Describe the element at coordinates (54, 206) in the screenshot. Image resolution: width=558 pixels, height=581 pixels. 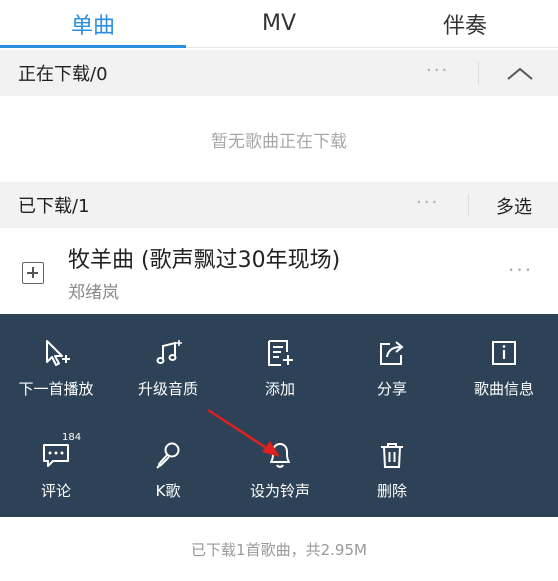
I see `downloaded-title: 已下载/1` at that location.